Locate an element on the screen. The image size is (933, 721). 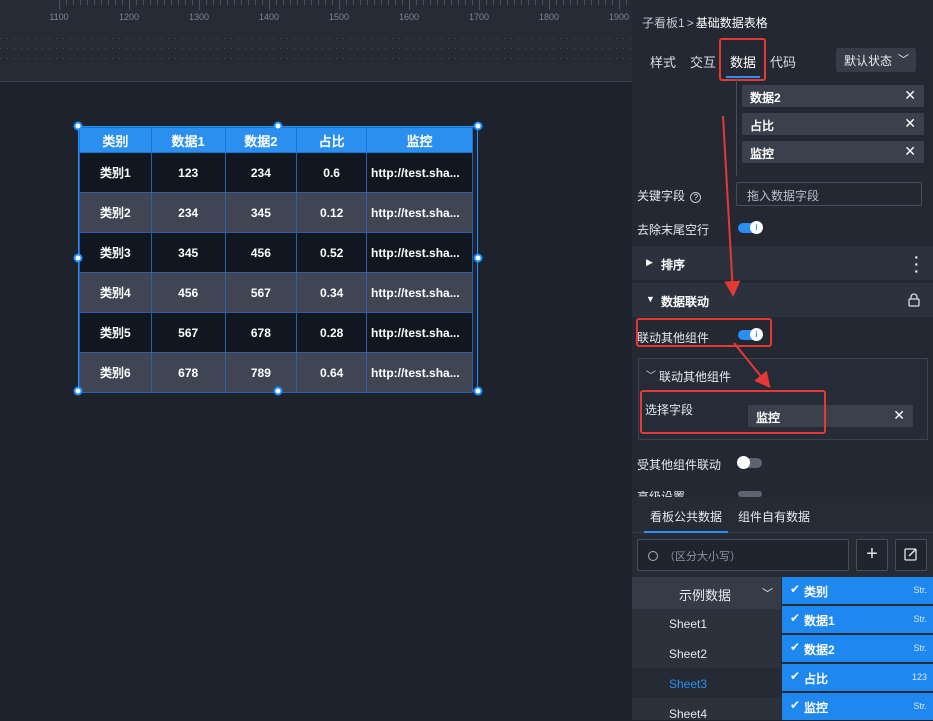
sheet-item: Sheet4 is located at coordinates (688, 714).